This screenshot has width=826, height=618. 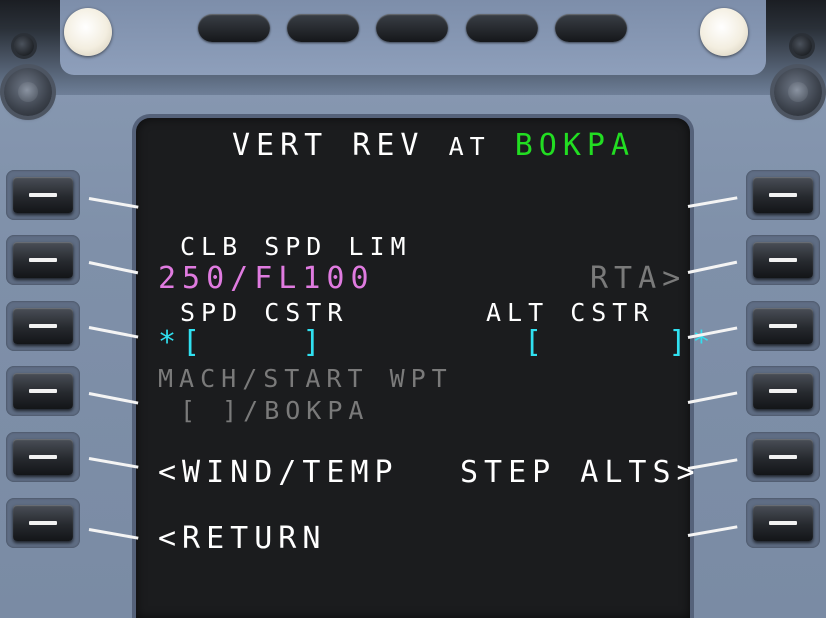 I want to click on lsk-2l-tick, so click(x=113, y=268).